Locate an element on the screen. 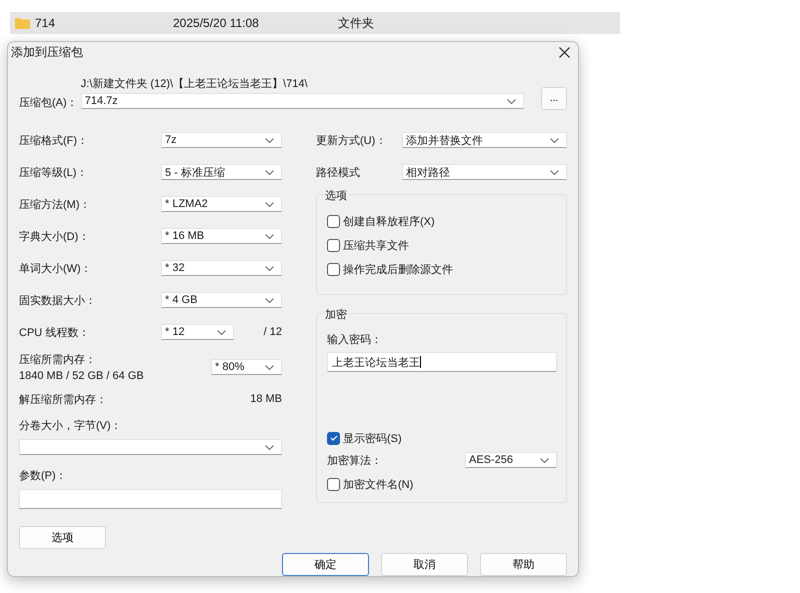  field-label: 压缩包(A)： is located at coordinates (49, 103).